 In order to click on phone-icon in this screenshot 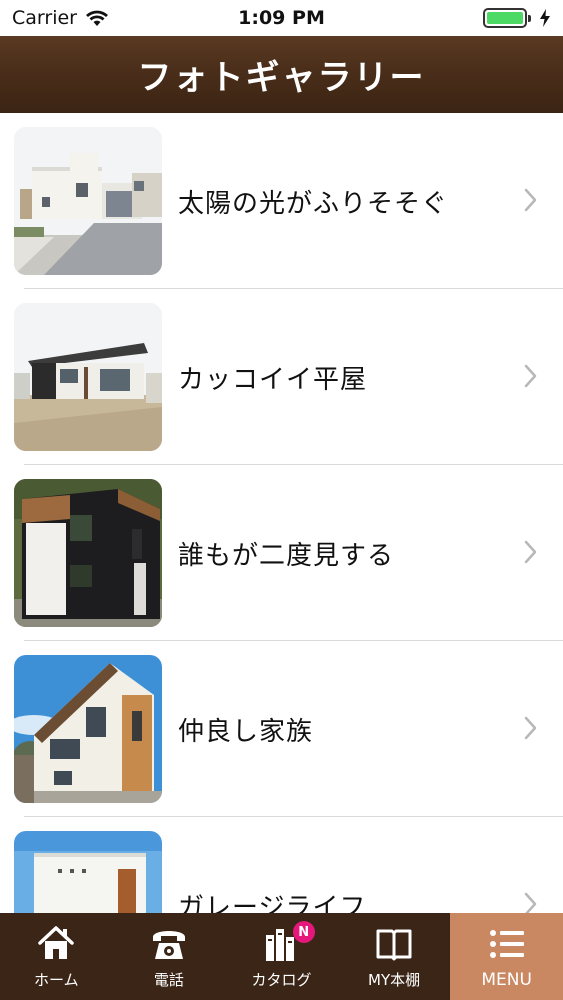, I will do `click(168, 945)`.